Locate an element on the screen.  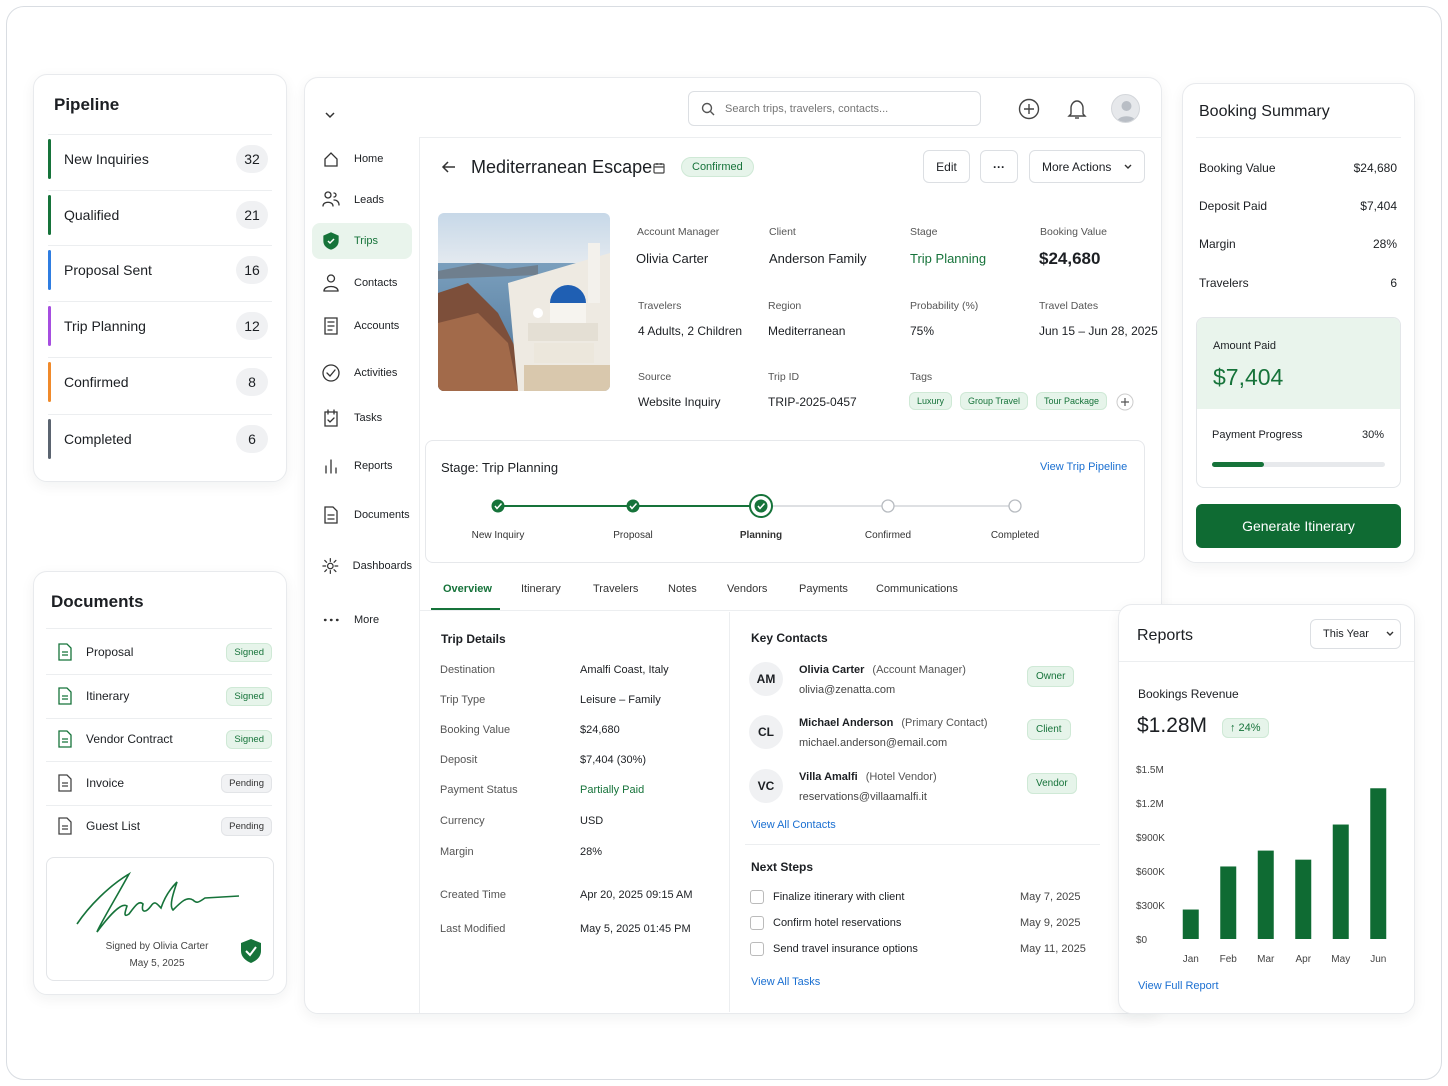
pipeline-item: Qualified 21 is located at coordinates (160, 215).